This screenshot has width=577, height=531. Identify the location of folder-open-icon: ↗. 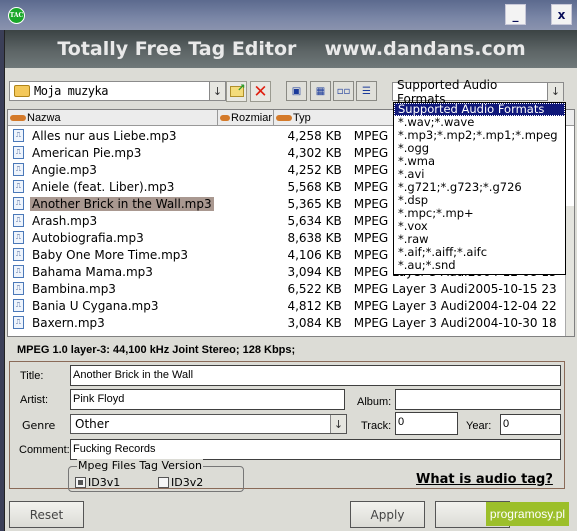
(237, 90).